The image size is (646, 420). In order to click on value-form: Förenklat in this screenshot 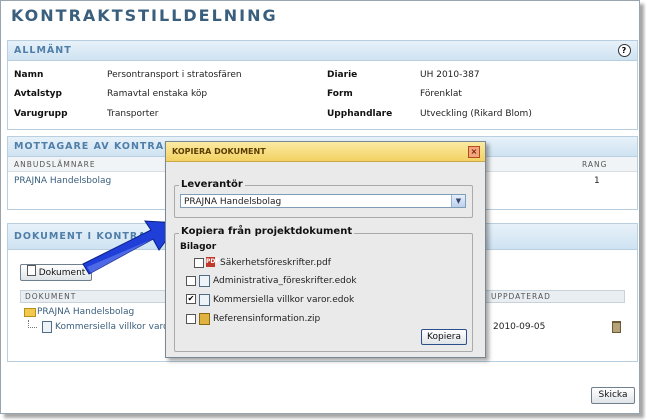, I will do `click(441, 94)`.